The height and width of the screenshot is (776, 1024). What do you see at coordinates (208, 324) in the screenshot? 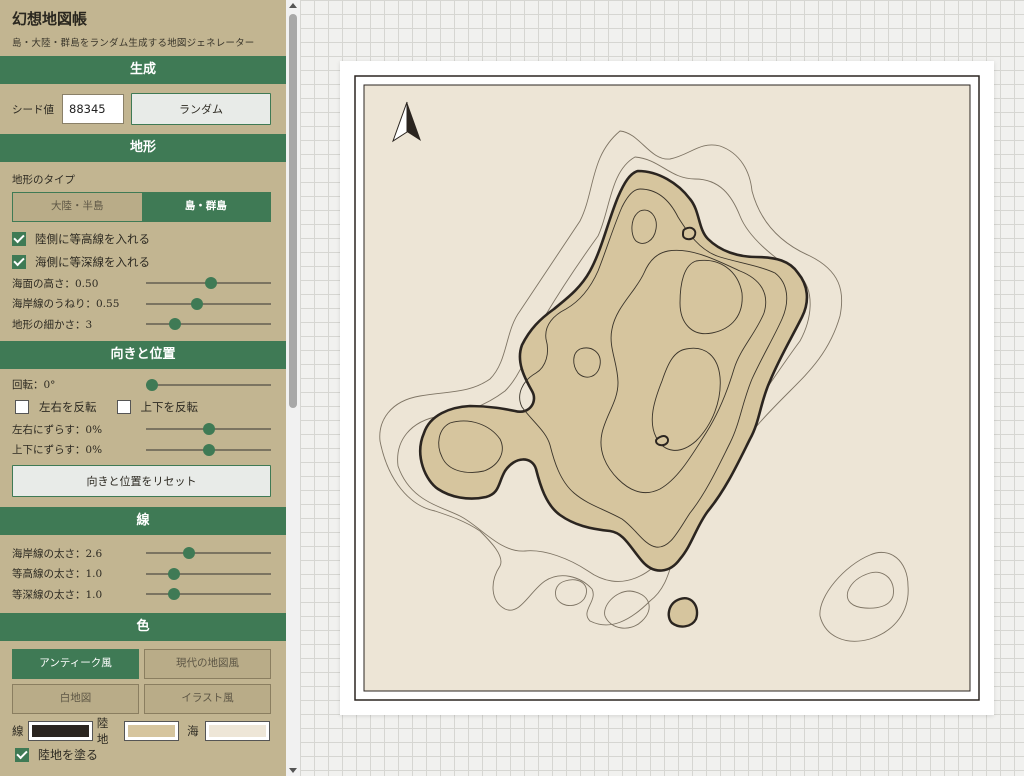
I see `detail-slider` at bounding box center [208, 324].